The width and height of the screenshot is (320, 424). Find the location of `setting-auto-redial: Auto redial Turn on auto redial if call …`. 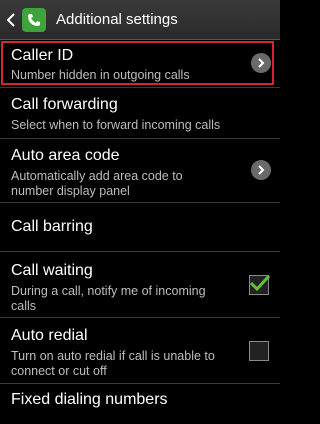

setting-auto-redial: Auto redial Turn on auto redial if call … is located at coordinates (140, 351).